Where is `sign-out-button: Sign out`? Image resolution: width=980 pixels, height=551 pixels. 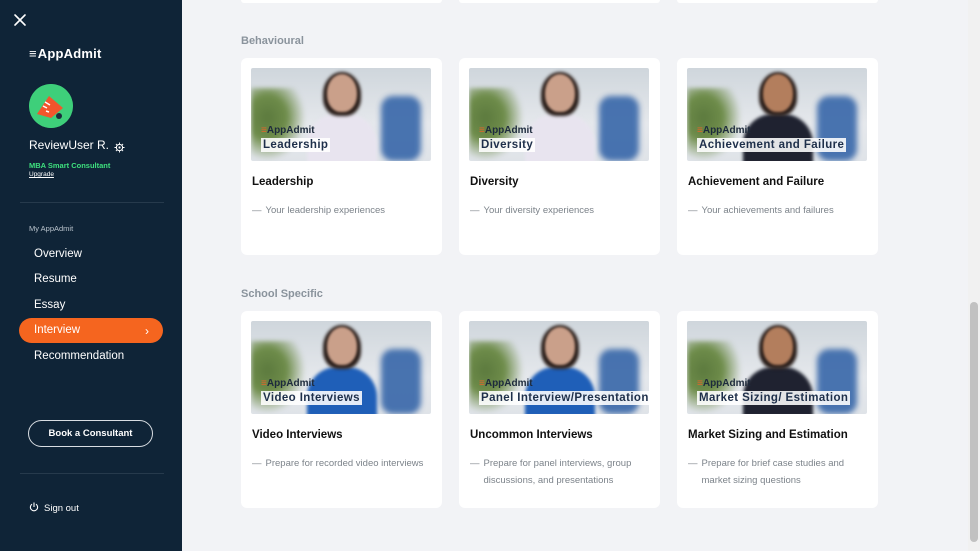 sign-out-button: Sign out is located at coordinates (54, 508).